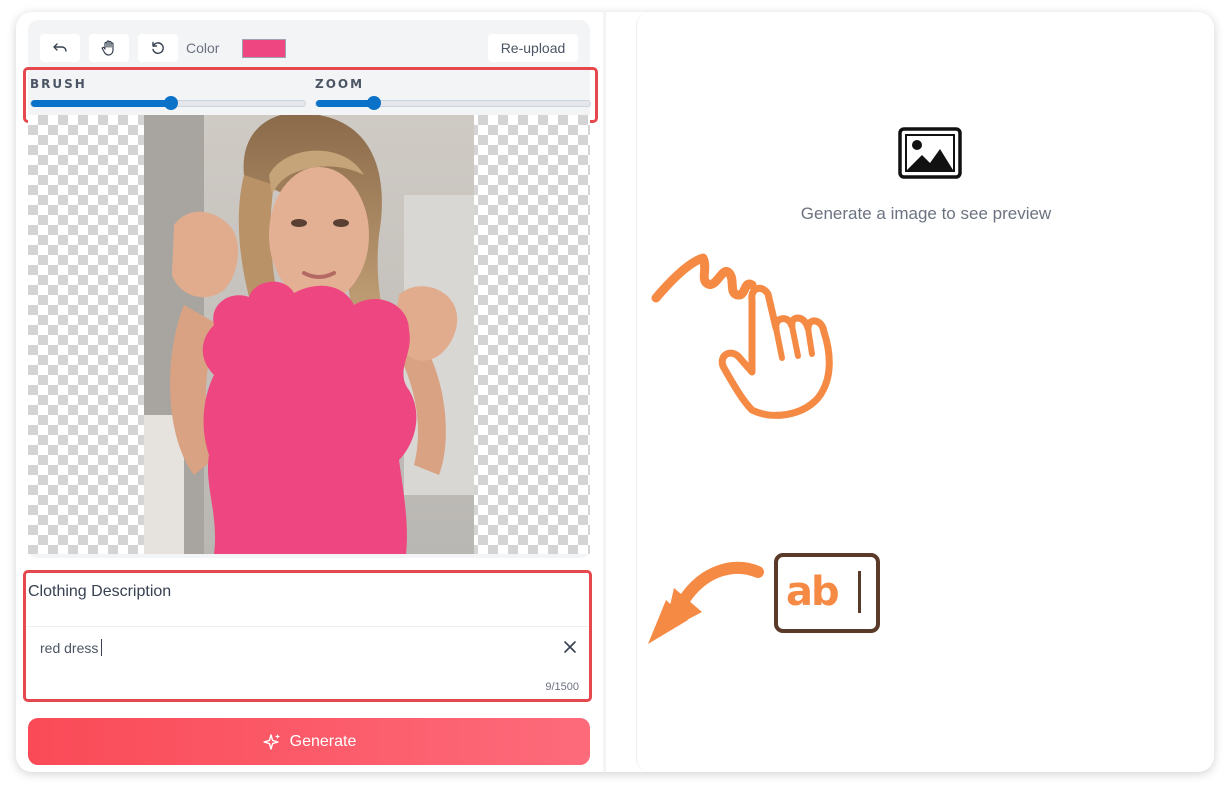 This screenshot has width=1230, height=792. What do you see at coordinates (930, 153) in the screenshot?
I see `image-icon` at bounding box center [930, 153].